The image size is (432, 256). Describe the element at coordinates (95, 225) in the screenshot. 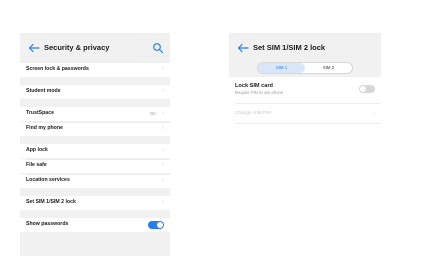

I see `settings-item-show-passwords: Show passwords` at that location.